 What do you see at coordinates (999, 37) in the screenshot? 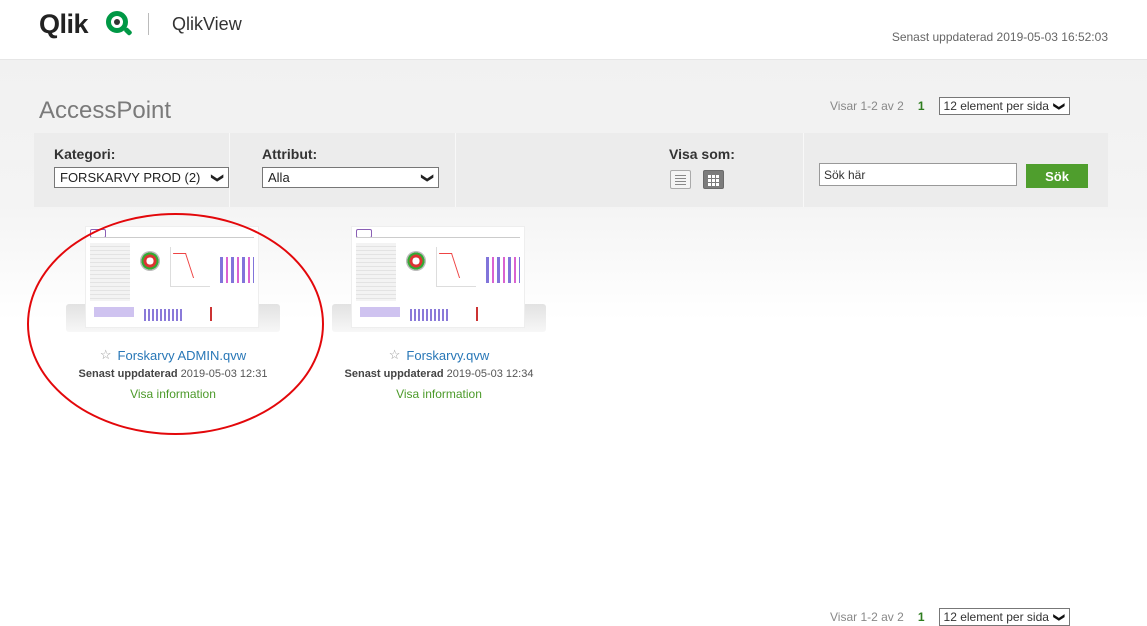
I see `last-updated-timestamp: Senast uppdaterad 2019-05-03 16:52:03` at bounding box center [999, 37].